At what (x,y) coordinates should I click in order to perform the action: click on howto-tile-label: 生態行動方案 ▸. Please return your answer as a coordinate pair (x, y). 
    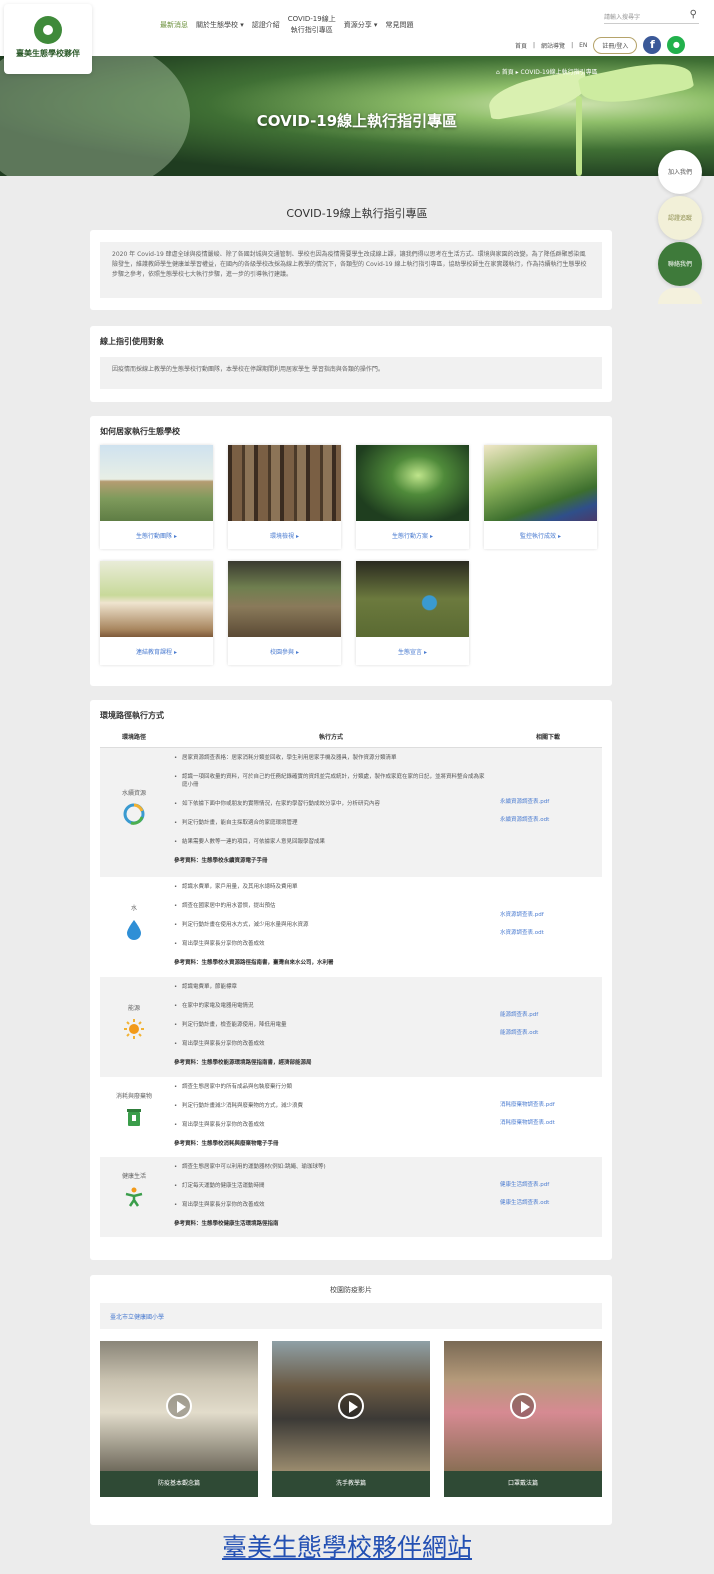
    Looking at the image, I should click on (412, 530).